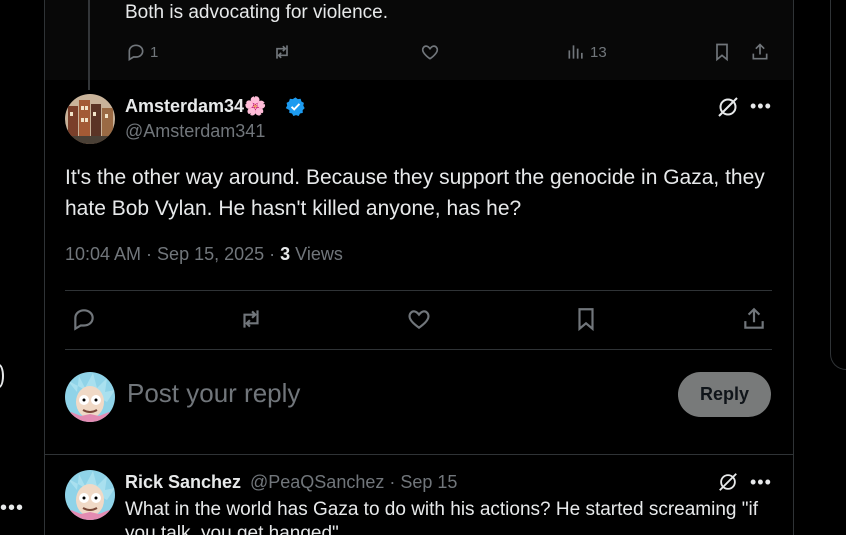 This screenshot has width=846, height=535. What do you see at coordinates (285, 254) in the screenshot?
I see `views-number: 3` at bounding box center [285, 254].